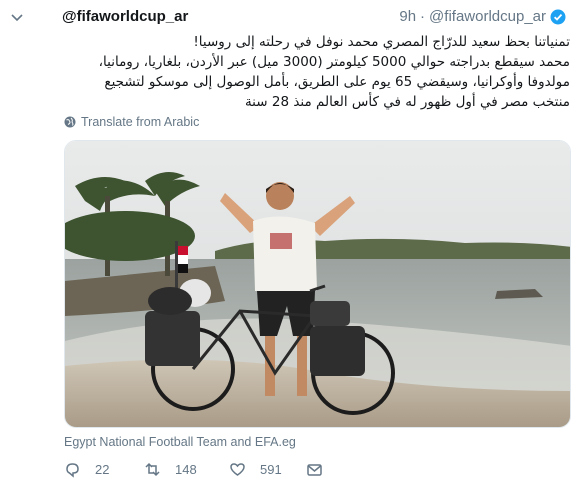 The width and height of the screenshot is (578, 491). Describe the element at coordinates (70, 122) in the screenshot. I see `globe-icon` at that location.